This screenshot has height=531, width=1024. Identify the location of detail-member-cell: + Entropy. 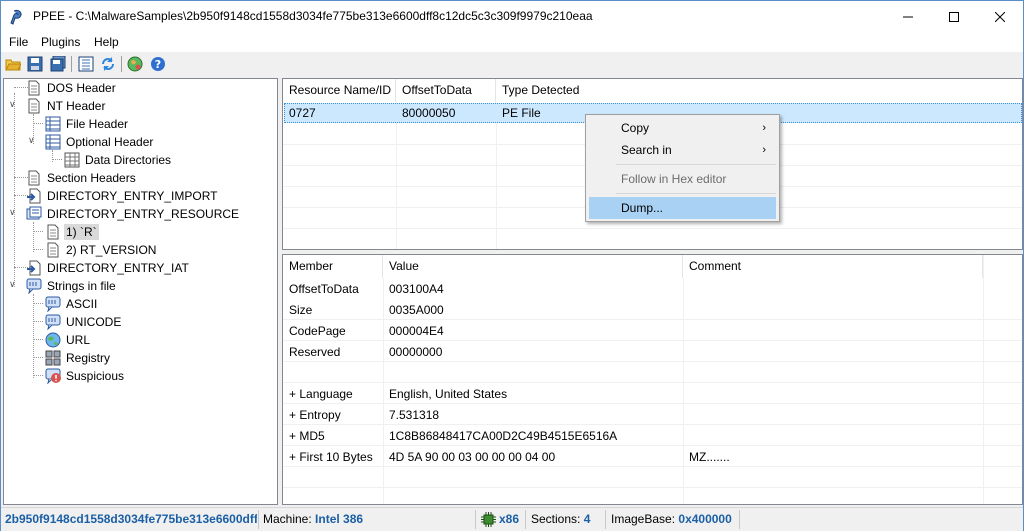
(315, 415).